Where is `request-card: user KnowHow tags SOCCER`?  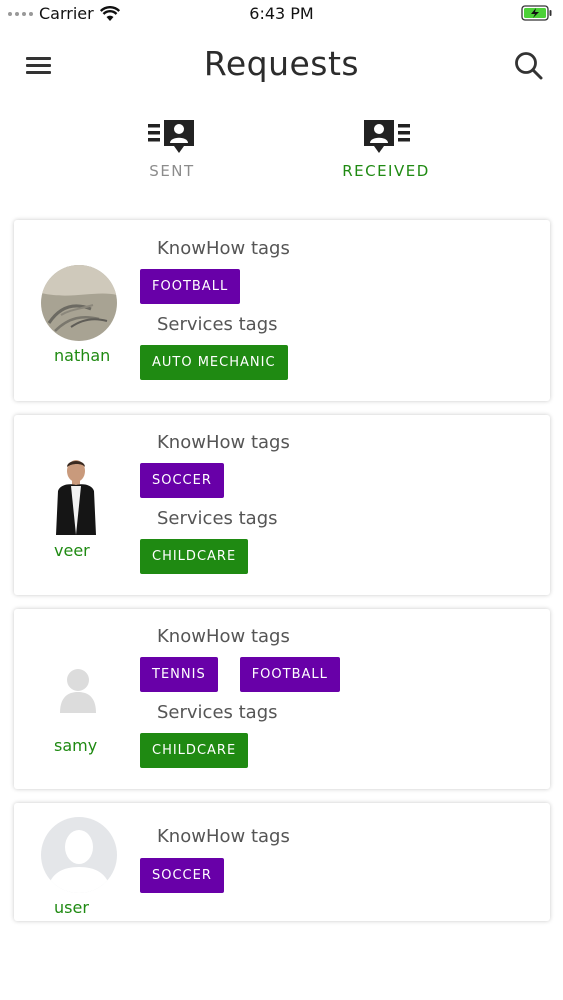
request-card: user KnowHow tags SOCCER is located at coordinates (282, 862).